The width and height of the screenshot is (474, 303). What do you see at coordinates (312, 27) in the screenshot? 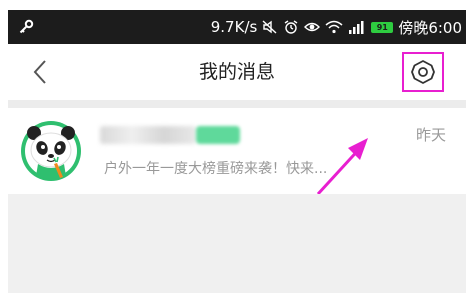
I see `eye-icon` at bounding box center [312, 27].